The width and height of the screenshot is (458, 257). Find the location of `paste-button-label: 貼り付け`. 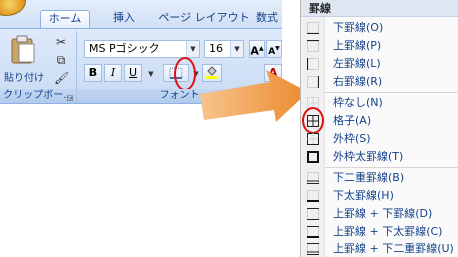

paste-button-label: 貼り付け is located at coordinates (24, 76).